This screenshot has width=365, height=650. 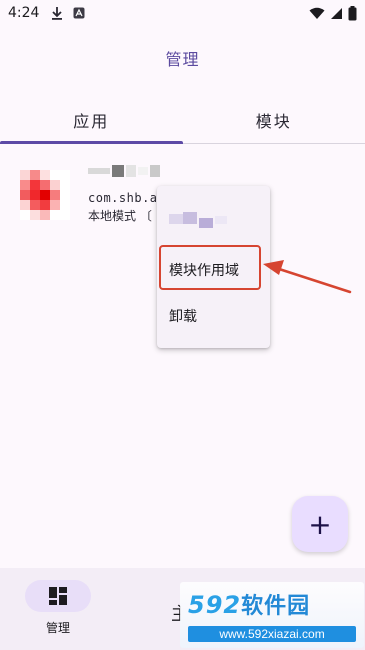 What do you see at coordinates (45, 195) in the screenshot?
I see `app-icon` at bounding box center [45, 195].